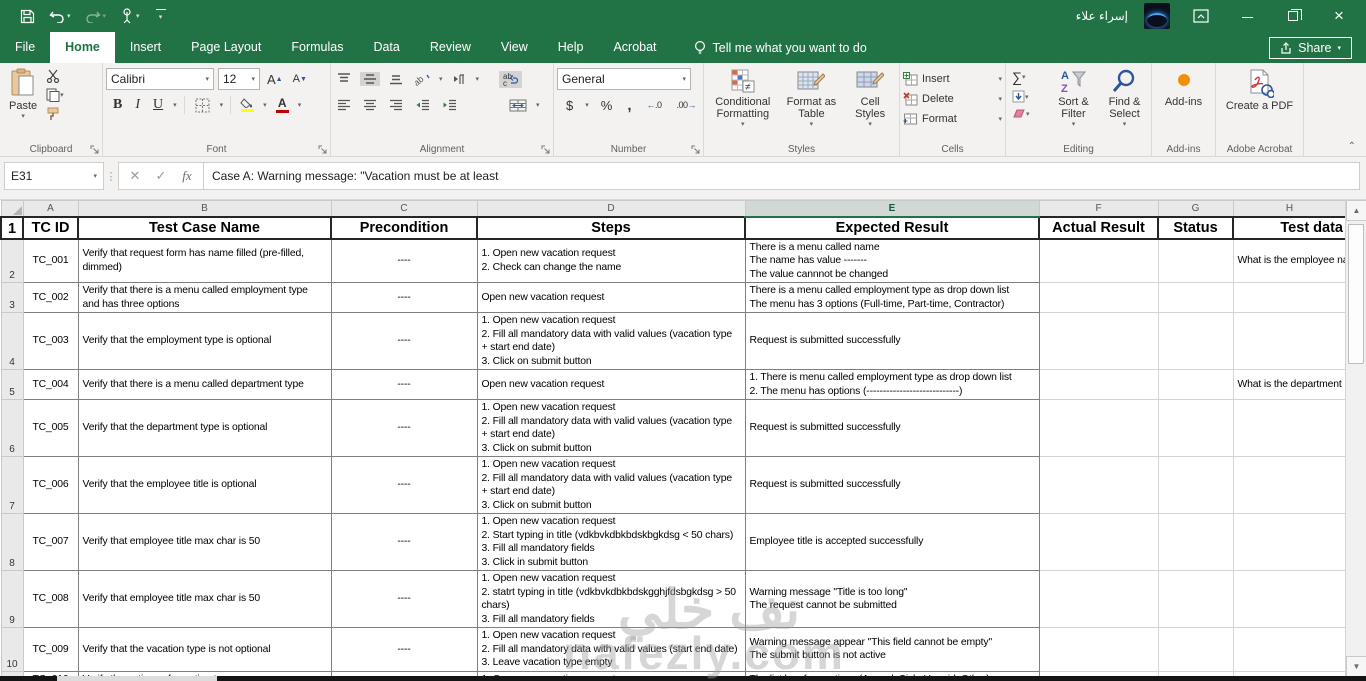  I want to click on format-painter-button, so click(55, 114).